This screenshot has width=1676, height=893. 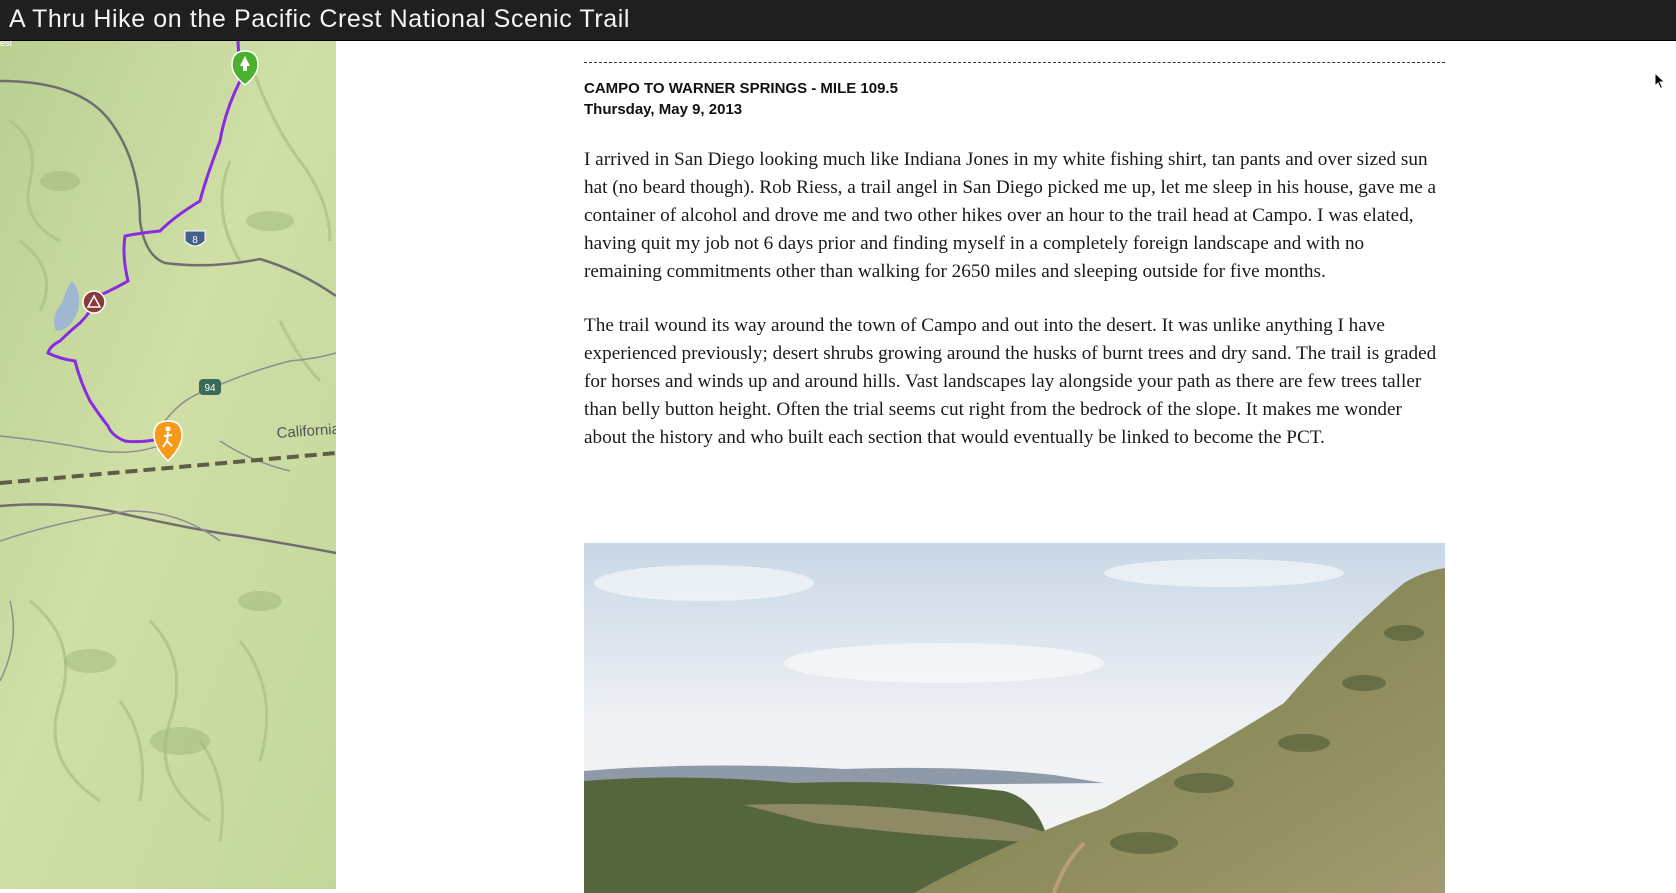 What do you see at coordinates (1660, 83) in the screenshot?
I see `mouse-cursor-icon` at bounding box center [1660, 83].